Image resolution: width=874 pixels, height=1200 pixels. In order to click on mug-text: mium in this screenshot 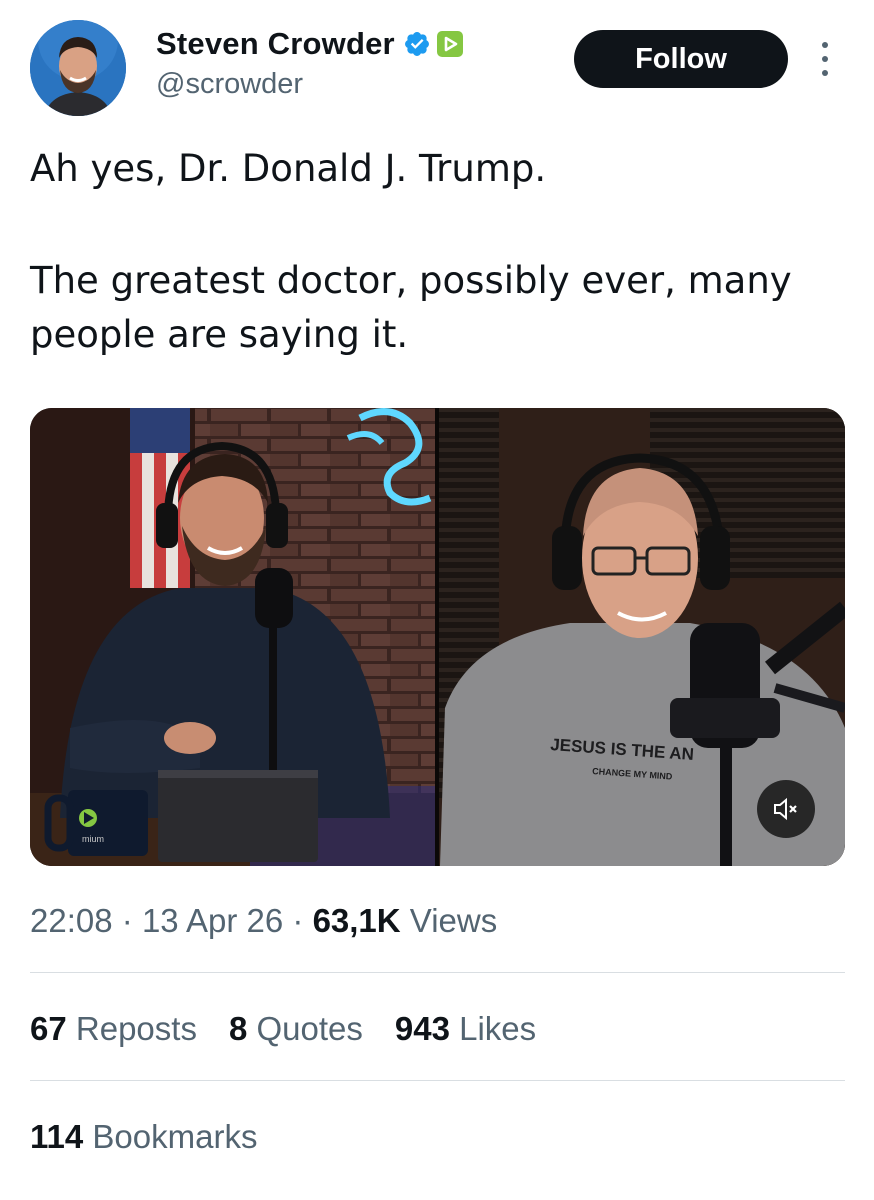, I will do `click(93, 839)`.